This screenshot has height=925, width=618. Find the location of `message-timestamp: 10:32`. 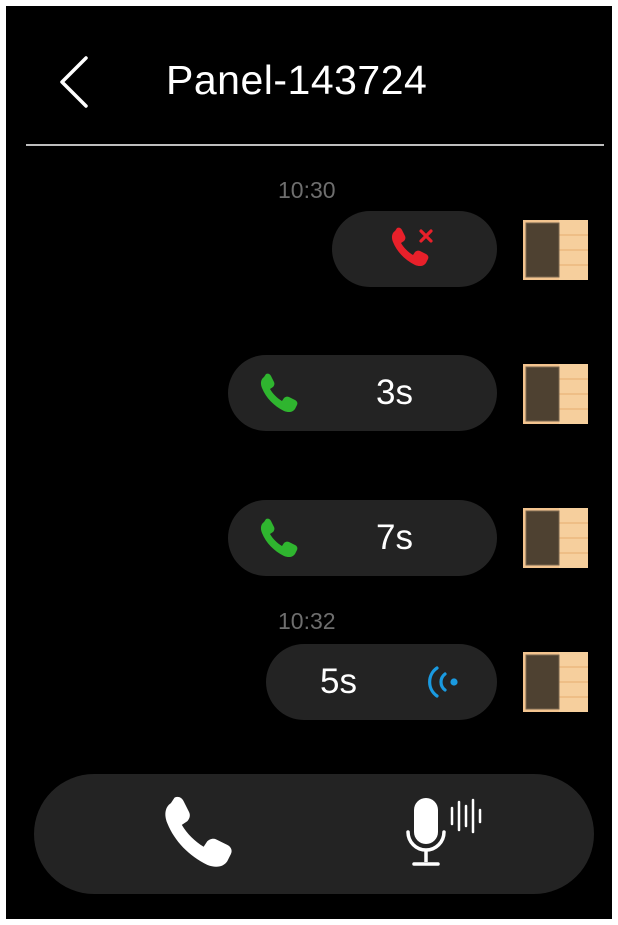

message-timestamp: 10:32 is located at coordinates (307, 621).